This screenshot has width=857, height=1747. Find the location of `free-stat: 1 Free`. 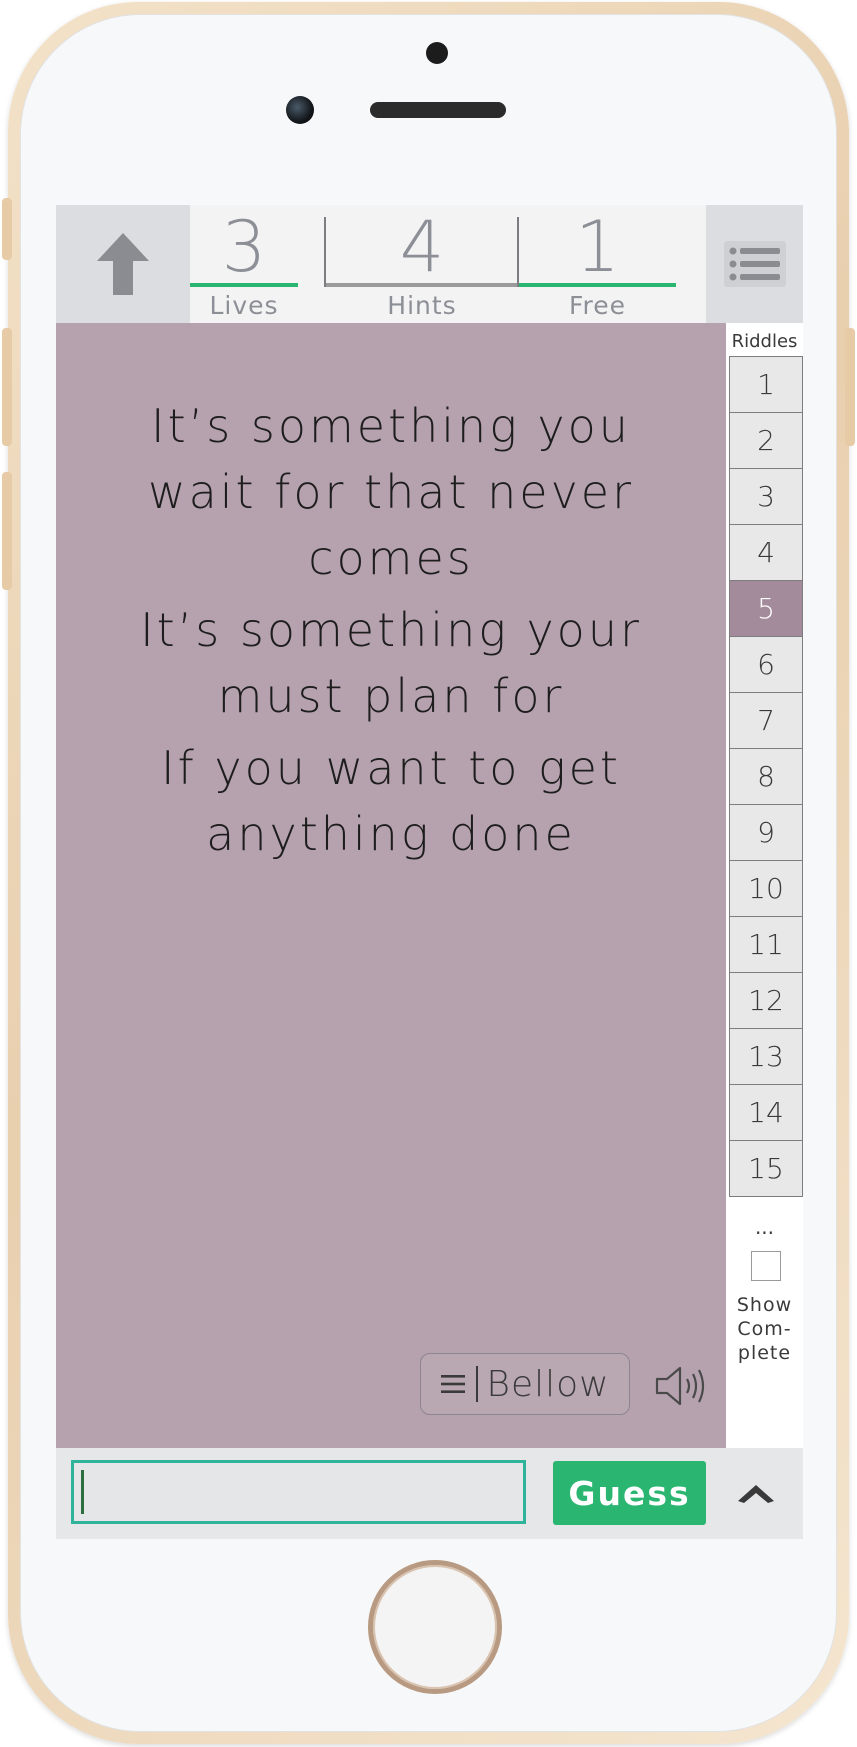

free-stat: 1 Free is located at coordinates (597, 264).